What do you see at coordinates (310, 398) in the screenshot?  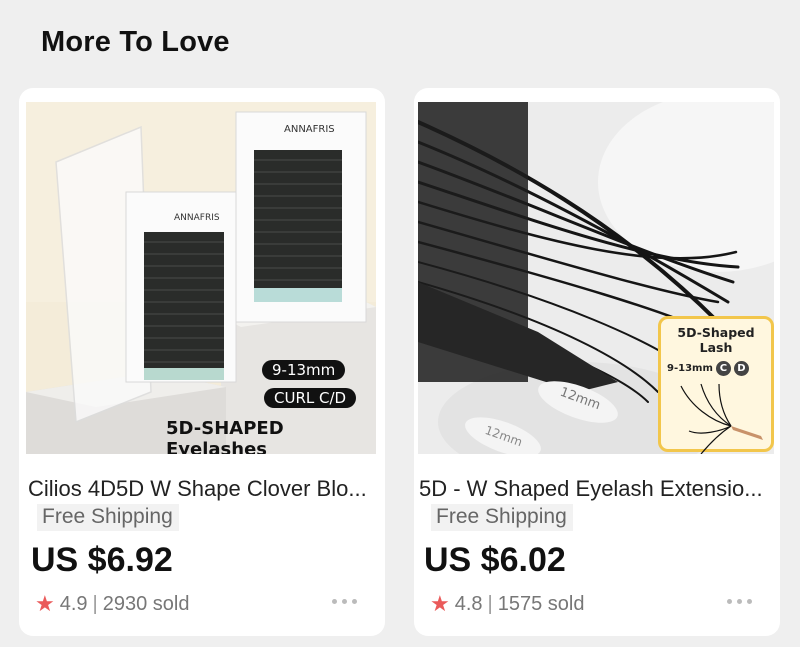 I see `curl-badge: CURL C/D` at bounding box center [310, 398].